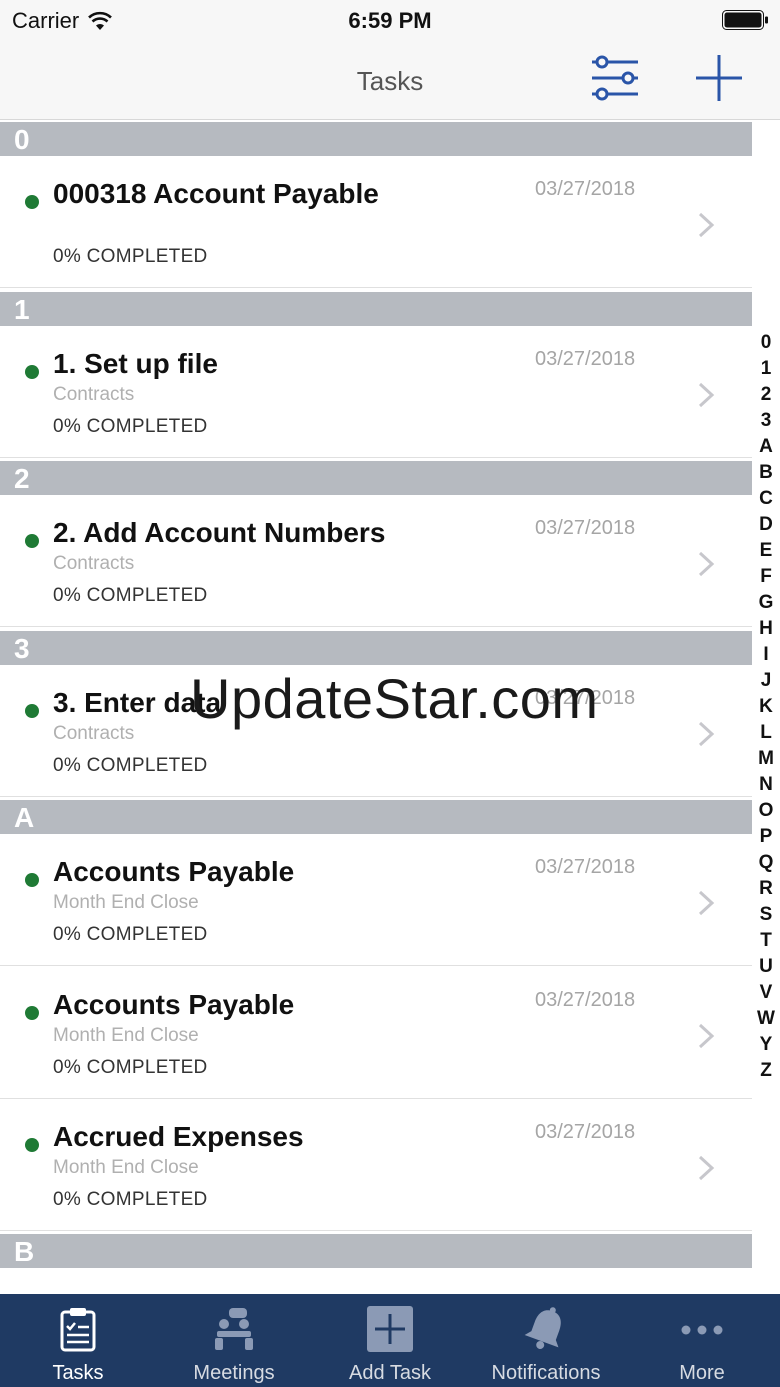 This screenshot has width=780, height=1387. What do you see at coordinates (766, 577) in the screenshot?
I see `index-letter: F` at bounding box center [766, 577].